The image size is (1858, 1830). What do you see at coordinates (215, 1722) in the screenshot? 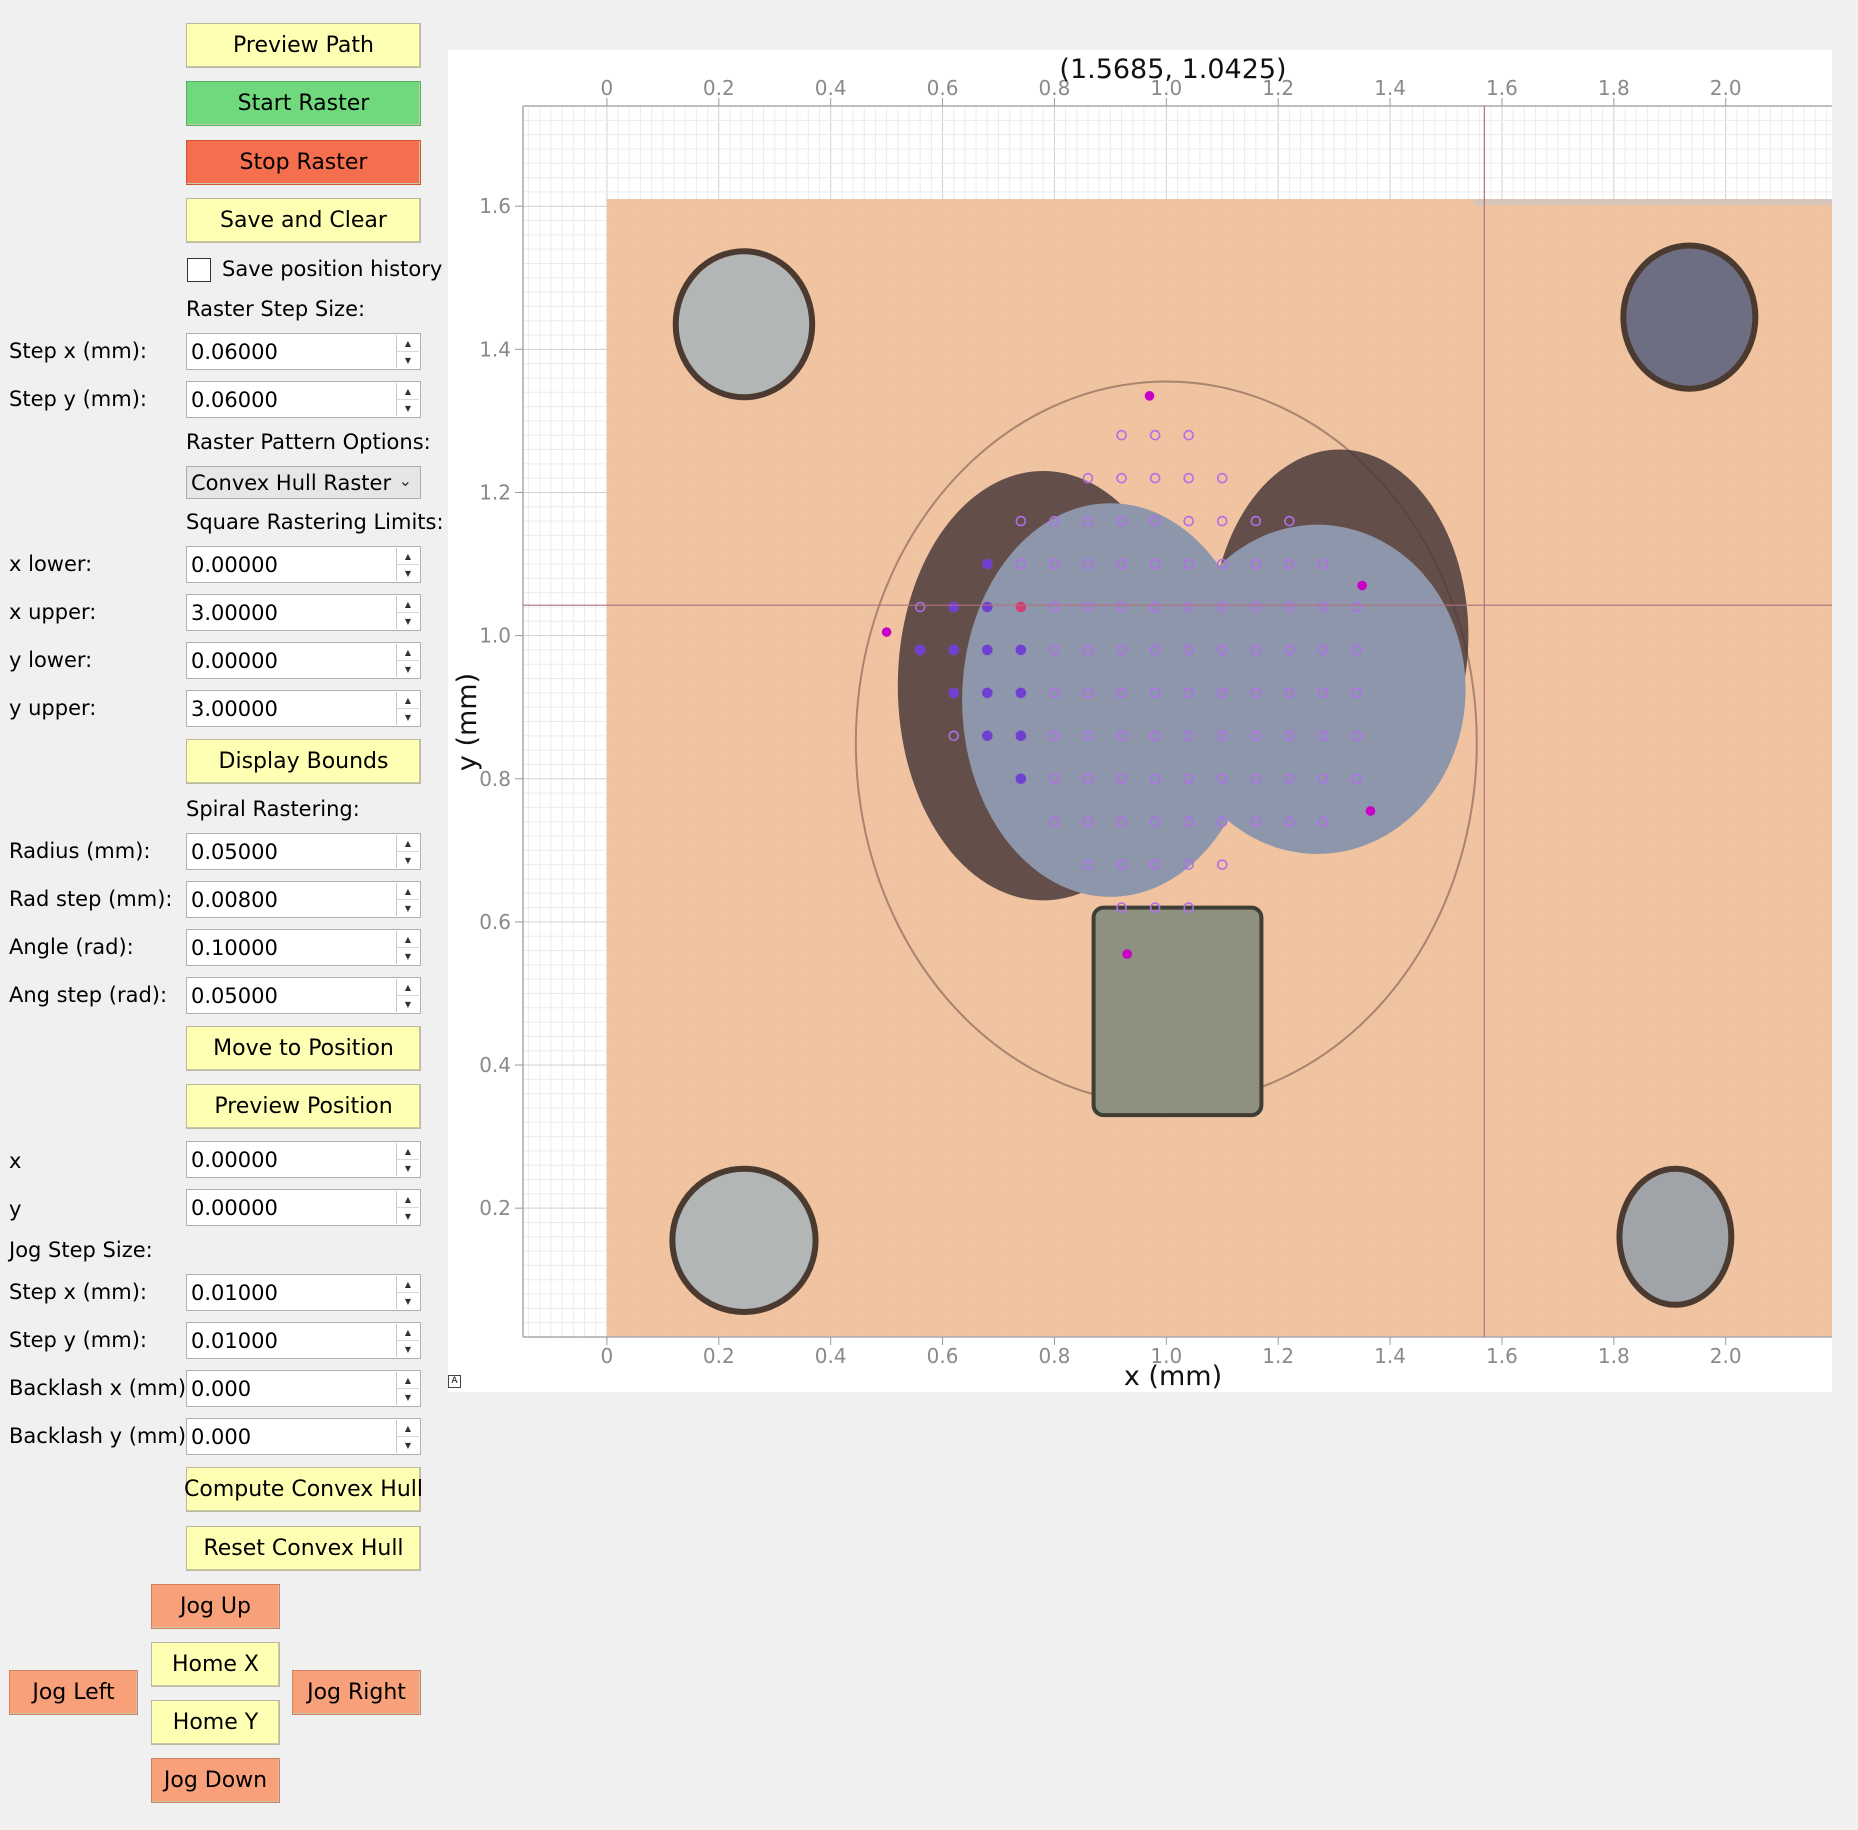
I see `home-y-button: Home Y` at bounding box center [215, 1722].